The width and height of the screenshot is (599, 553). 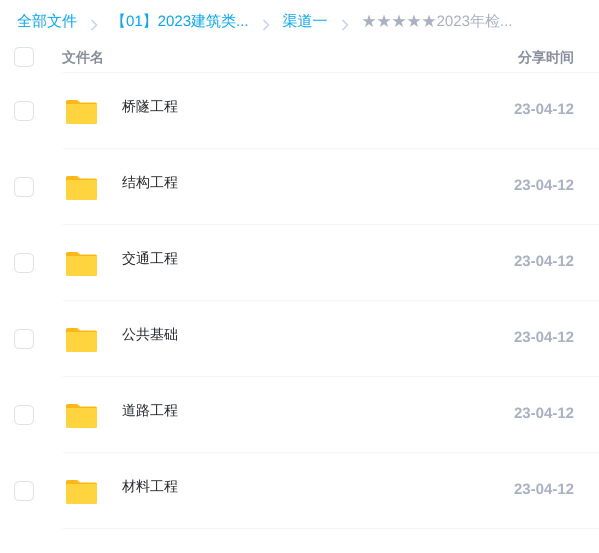 What do you see at coordinates (150, 182) in the screenshot?
I see `file-name: 结构工程` at bounding box center [150, 182].